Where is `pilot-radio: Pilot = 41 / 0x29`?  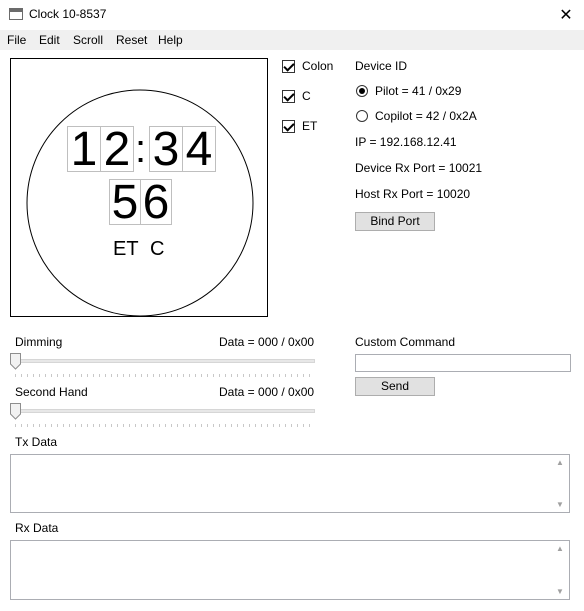
pilot-radio: Pilot = 41 / 0x29 is located at coordinates (408, 91).